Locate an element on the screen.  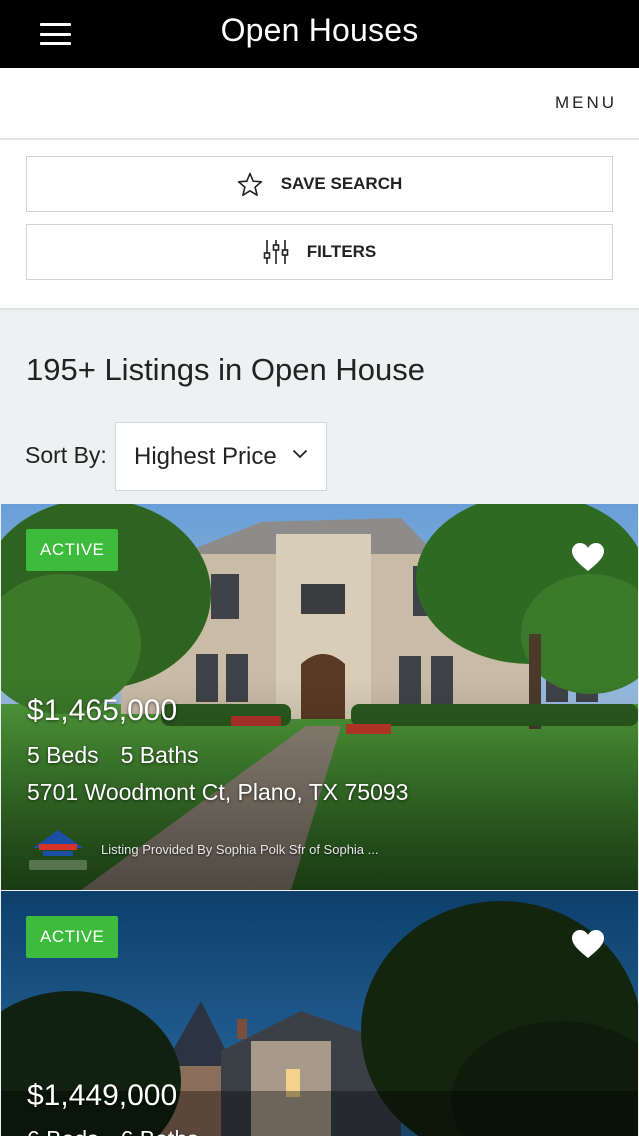
menu-bar: MENU is located at coordinates (319, 104).